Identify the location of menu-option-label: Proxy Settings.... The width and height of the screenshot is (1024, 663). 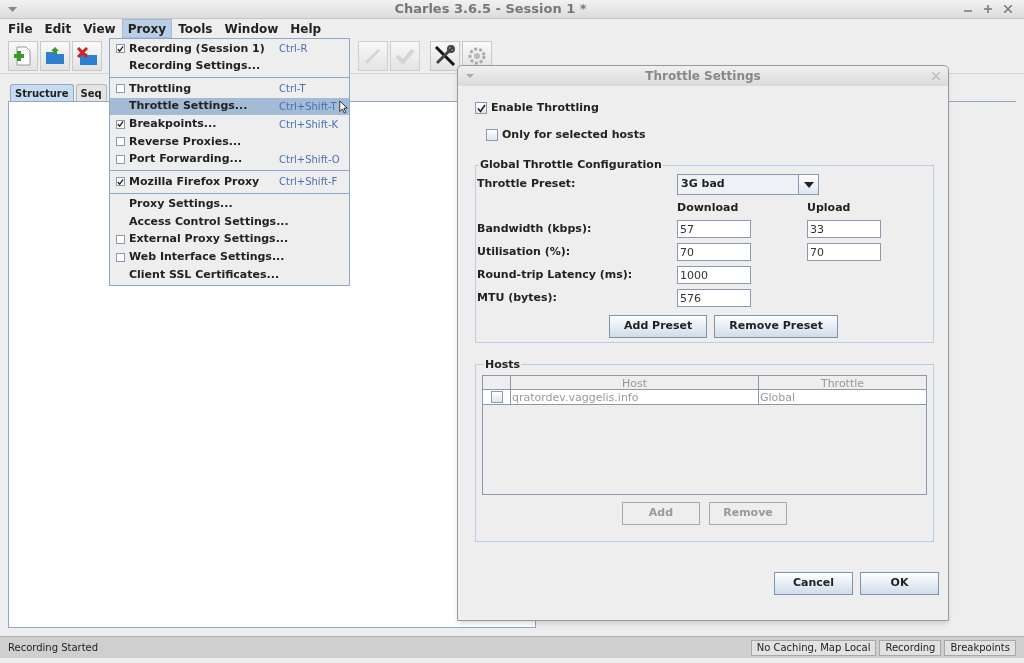
(181, 204).